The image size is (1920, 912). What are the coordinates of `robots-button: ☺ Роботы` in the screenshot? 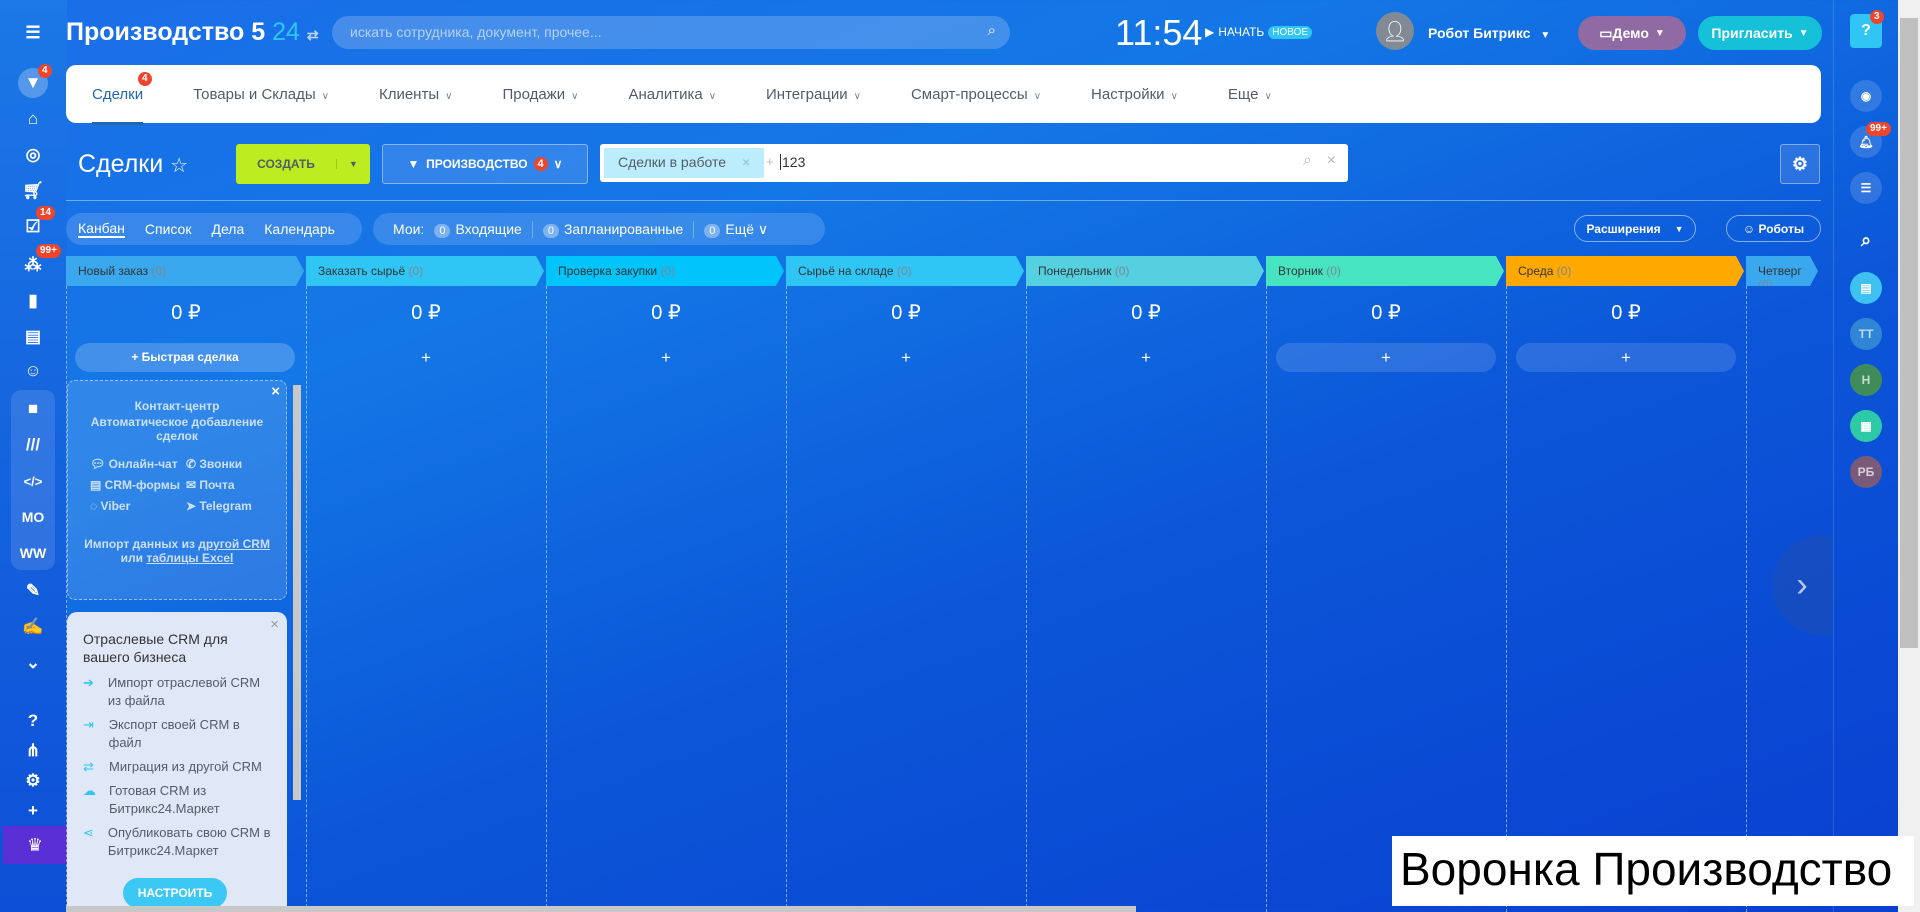 It's located at (1773, 228).